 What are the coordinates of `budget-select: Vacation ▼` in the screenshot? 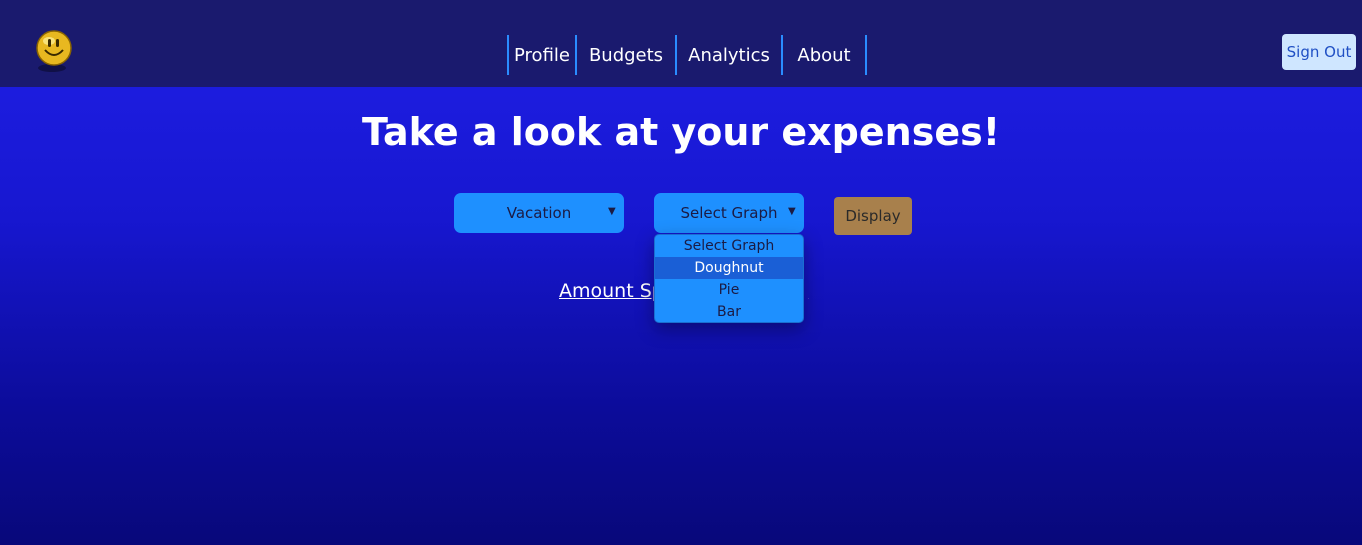 It's located at (539, 213).